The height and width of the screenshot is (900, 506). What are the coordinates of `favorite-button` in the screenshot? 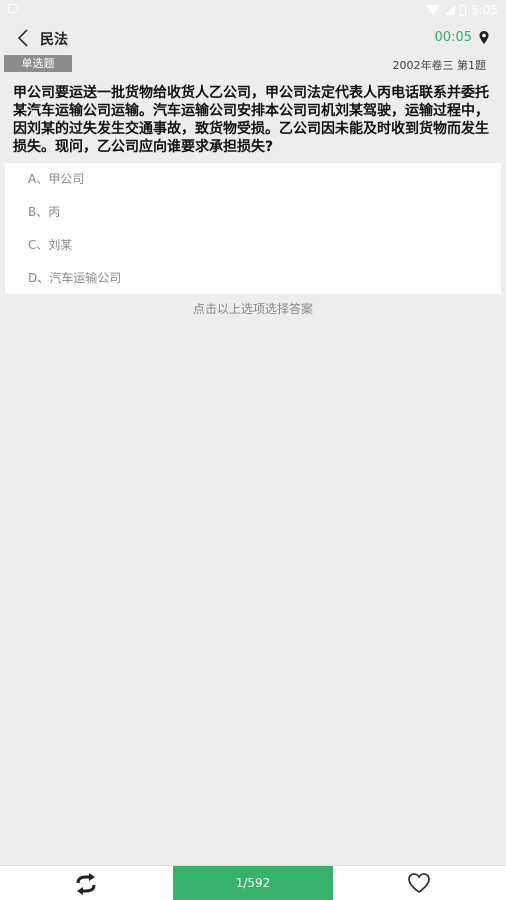 It's located at (419, 883).